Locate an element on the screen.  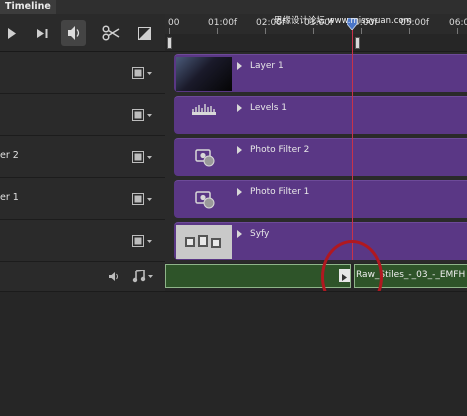
music-note-icon is located at coordinates (143, 276).